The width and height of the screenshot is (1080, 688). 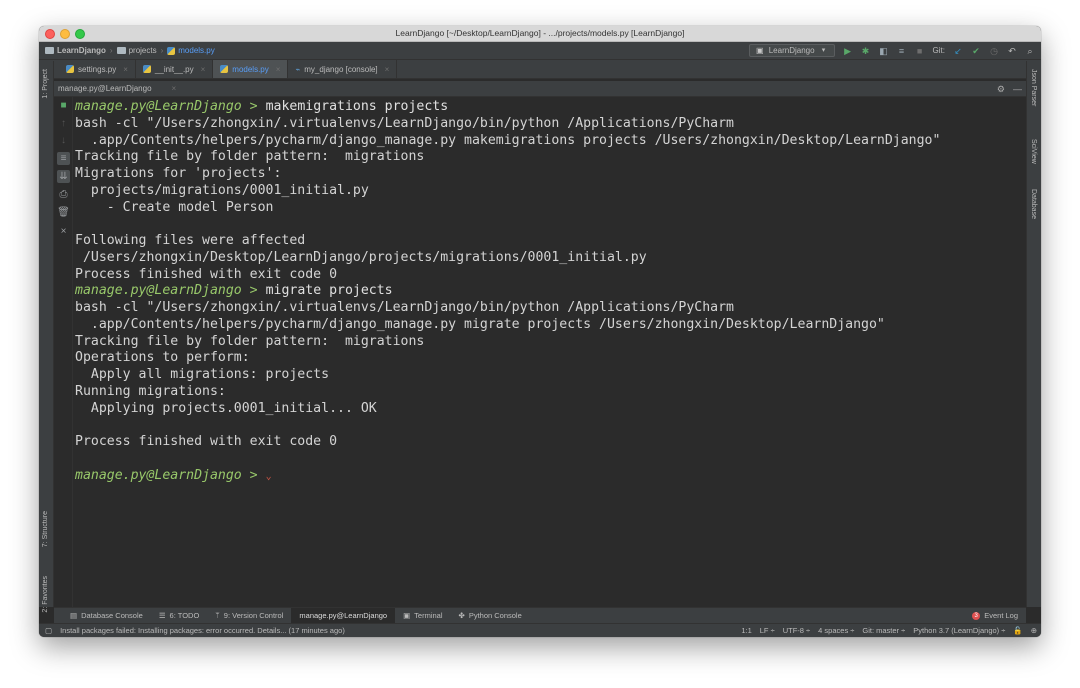 What do you see at coordinates (1033, 204) in the screenshot?
I see `database-tool-button: Database` at bounding box center [1033, 204].